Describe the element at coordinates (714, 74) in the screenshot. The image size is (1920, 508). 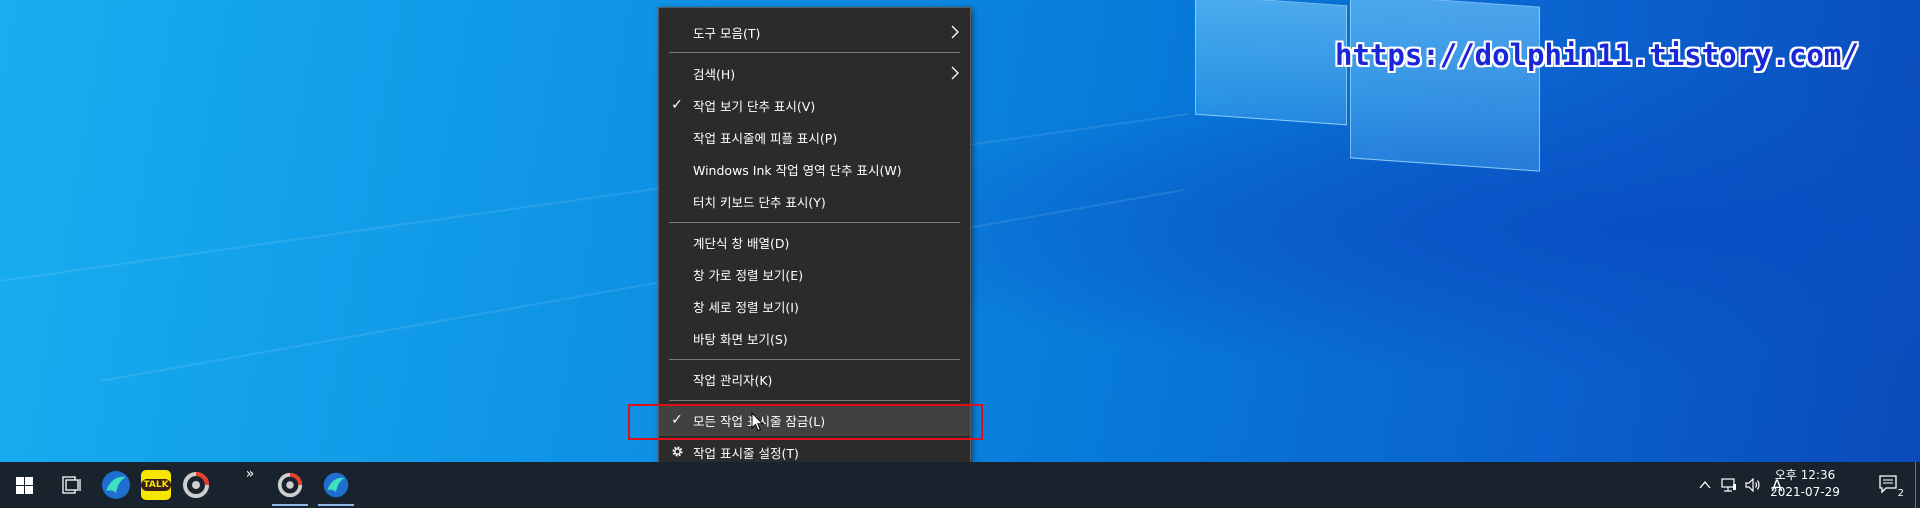
I see `menu-item-label: 검색(H)` at that location.